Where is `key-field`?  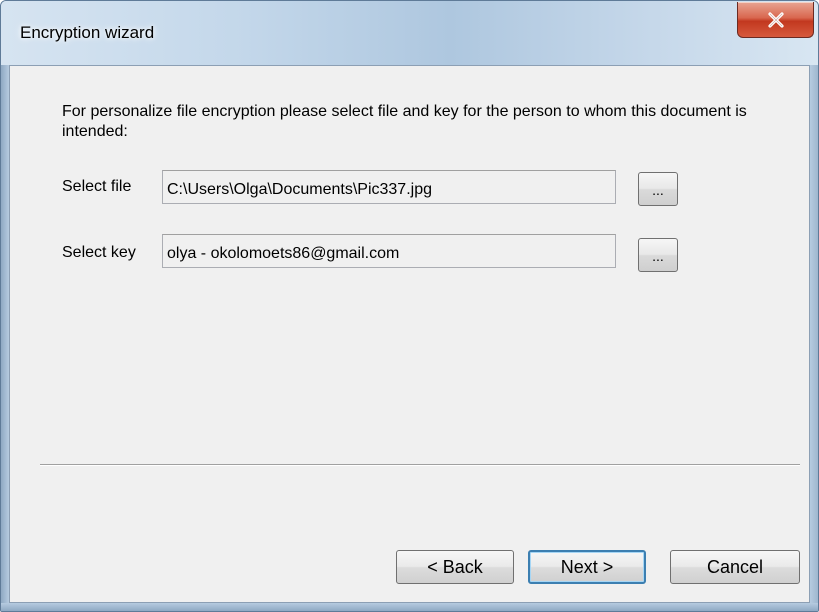 key-field is located at coordinates (389, 251).